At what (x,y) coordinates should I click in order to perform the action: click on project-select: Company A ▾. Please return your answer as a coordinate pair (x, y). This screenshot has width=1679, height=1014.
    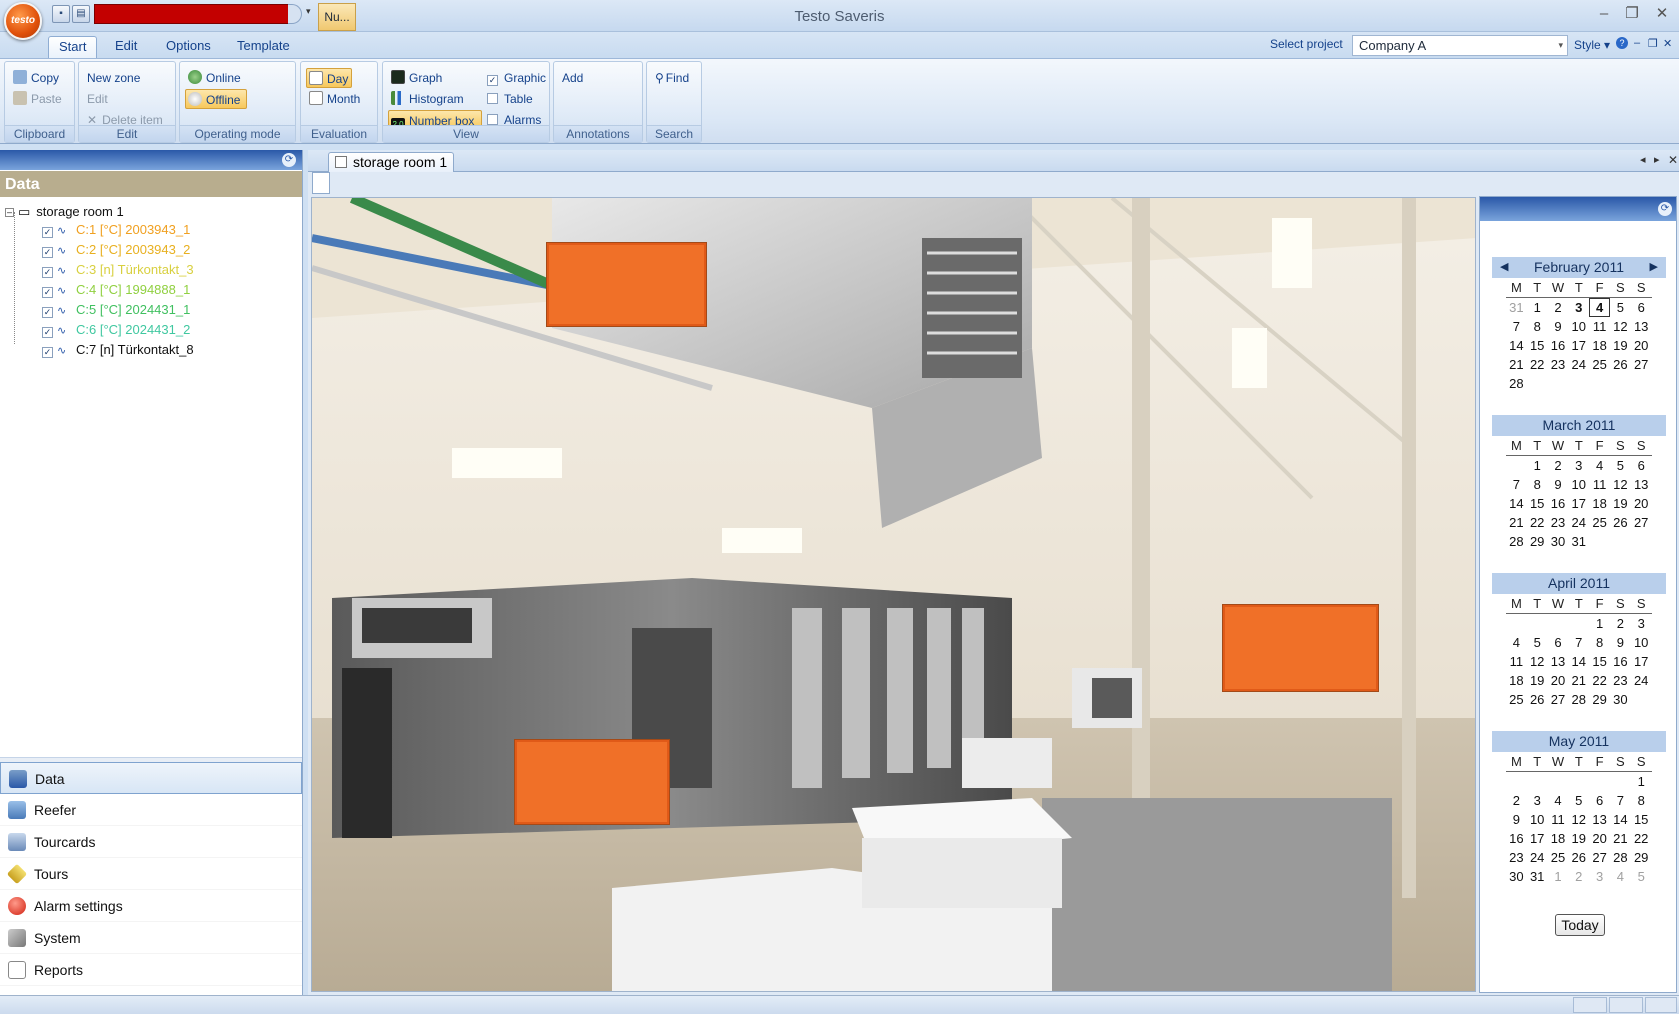
    Looking at the image, I should click on (1460, 45).